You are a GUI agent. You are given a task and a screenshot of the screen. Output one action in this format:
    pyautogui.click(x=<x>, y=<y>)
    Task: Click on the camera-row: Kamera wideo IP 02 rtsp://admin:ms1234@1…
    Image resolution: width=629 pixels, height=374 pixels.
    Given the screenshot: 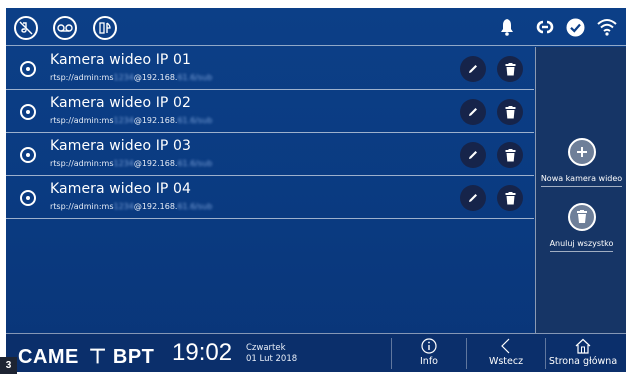 What is the action you would take?
    pyautogui.click(x=270, y=111)
    